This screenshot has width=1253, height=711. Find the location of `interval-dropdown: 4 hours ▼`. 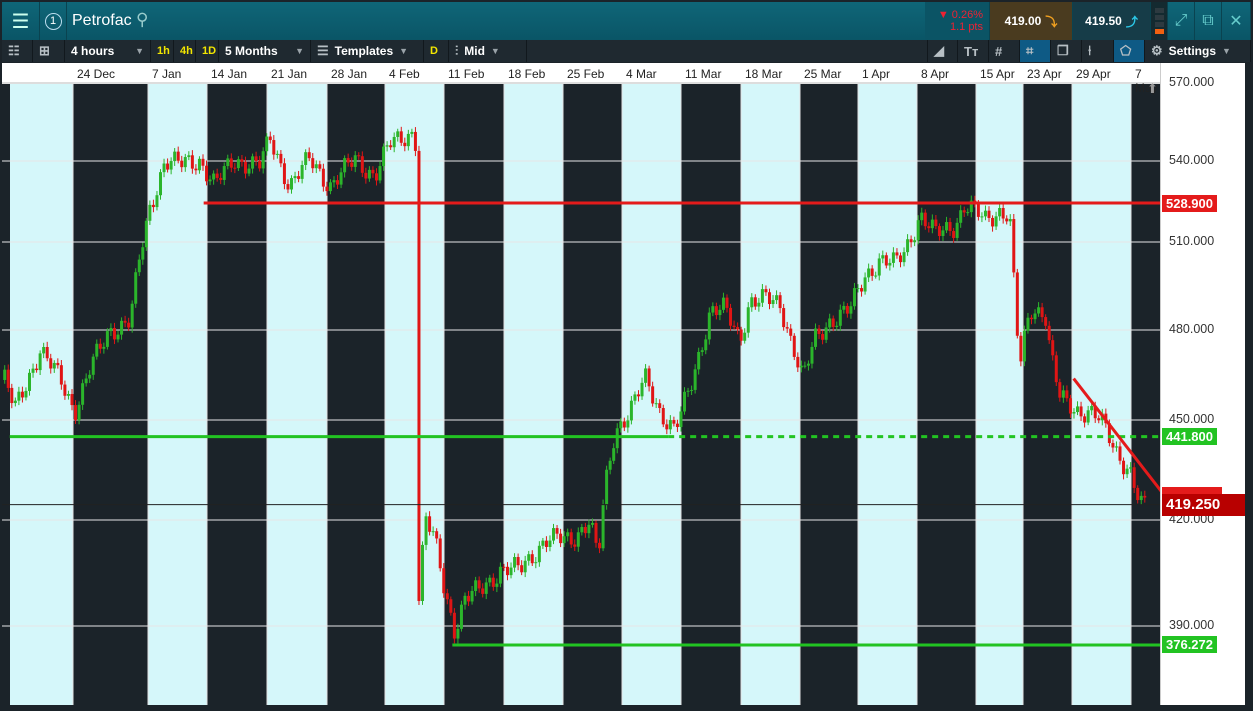

interval-dropdown: 4 hours ▼ is located at coordinates (108, 51).